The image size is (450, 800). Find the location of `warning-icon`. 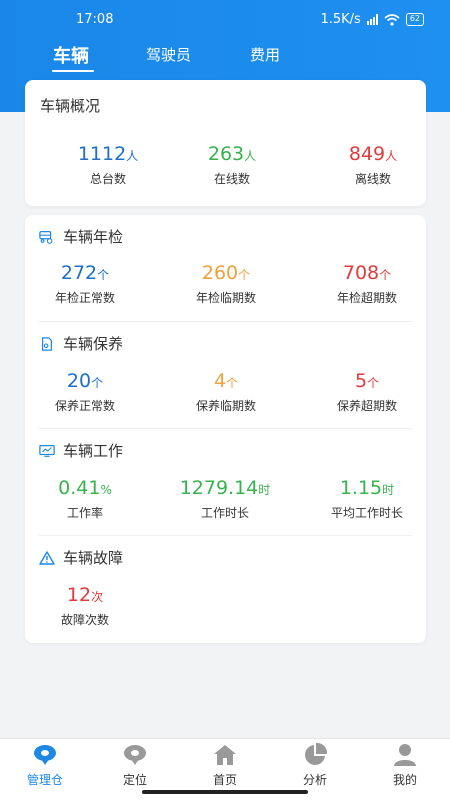

warning-icon is located at coordinates (47, 557).